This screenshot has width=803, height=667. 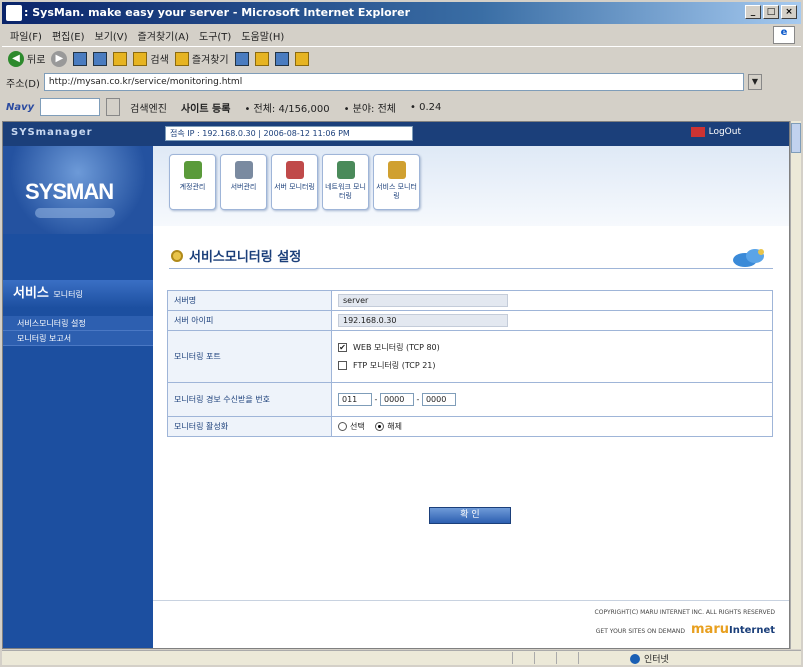 What do you see at coordinates (120, 58) in the screenshot?
I see `home-icon` at bounding box center [120, 58].